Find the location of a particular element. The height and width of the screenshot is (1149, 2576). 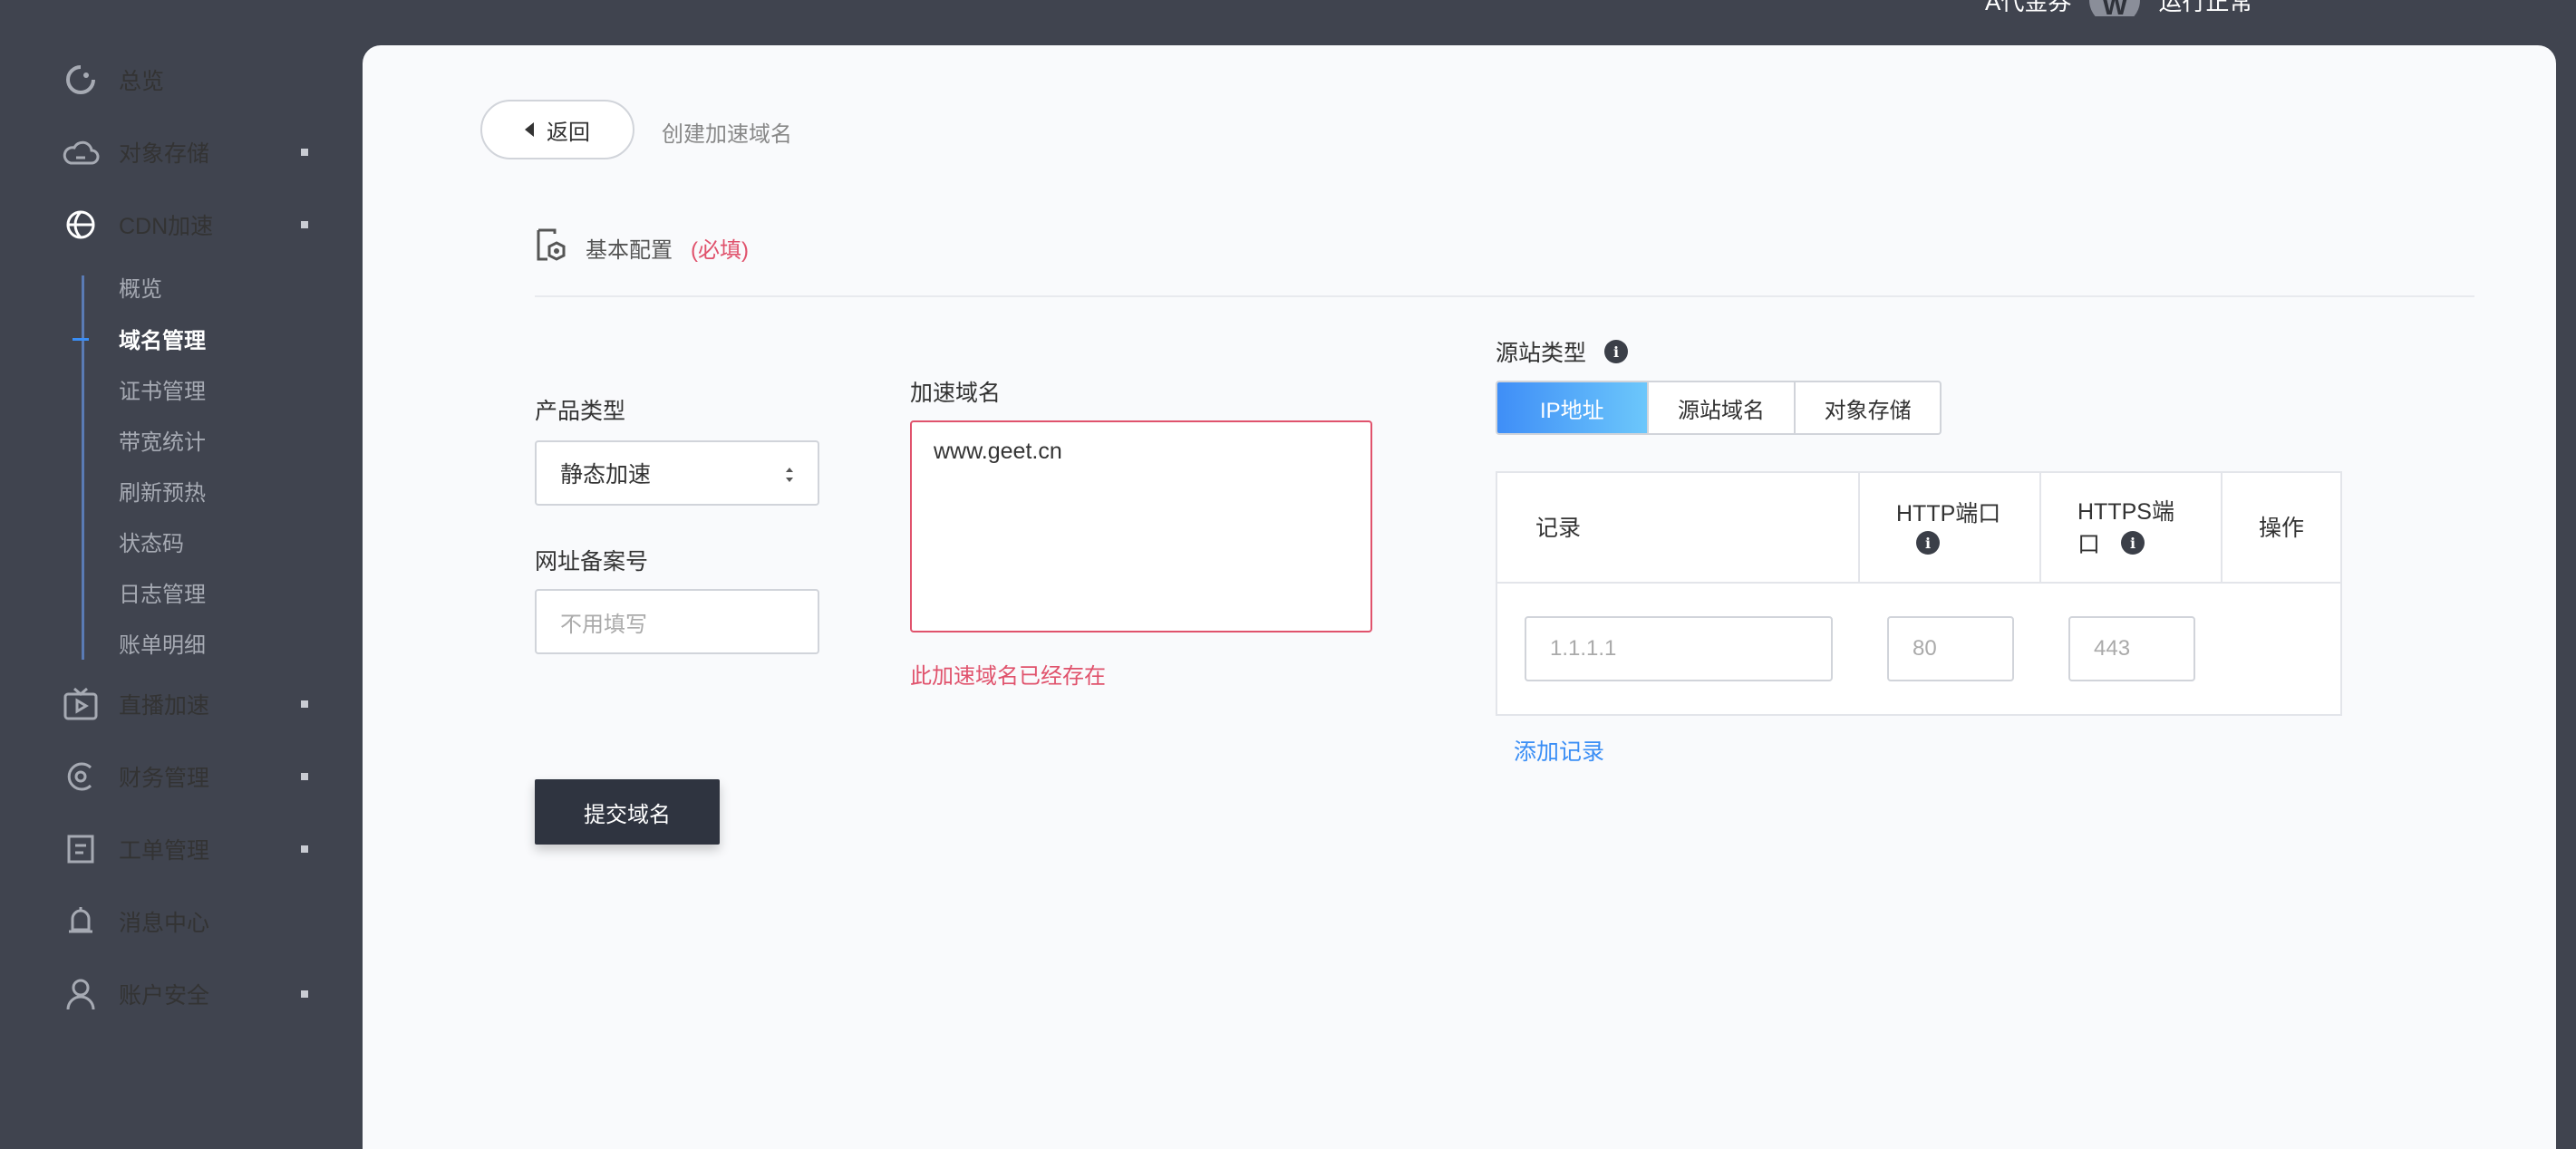

origin-type-label: 源站类型 is located at coordinates (1541, 354).